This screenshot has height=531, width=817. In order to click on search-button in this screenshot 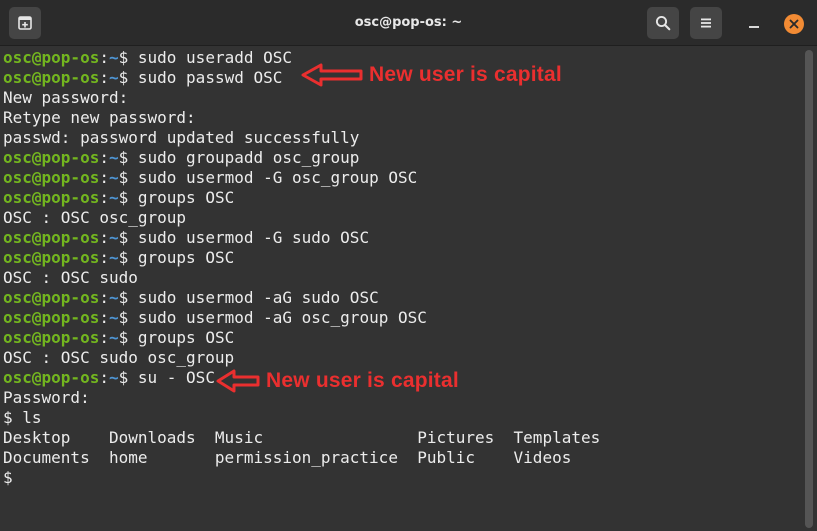, I will do `click(663, 23)`.